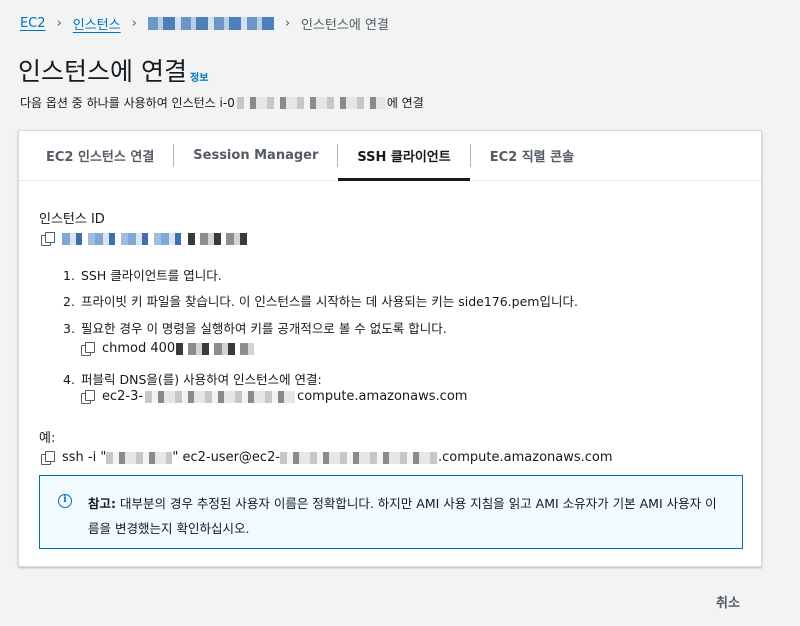 The image size is (800, 626). I want to click on dns-row: ec2-3- compute.amazonaws.com, so click(274, 396).